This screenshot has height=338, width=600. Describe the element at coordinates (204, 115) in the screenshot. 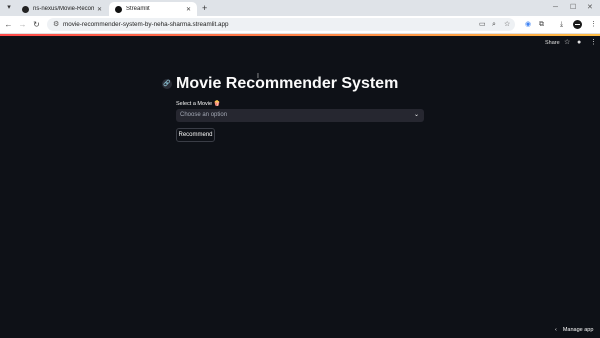

I see `select-placeholder: Choose an option` at that location.